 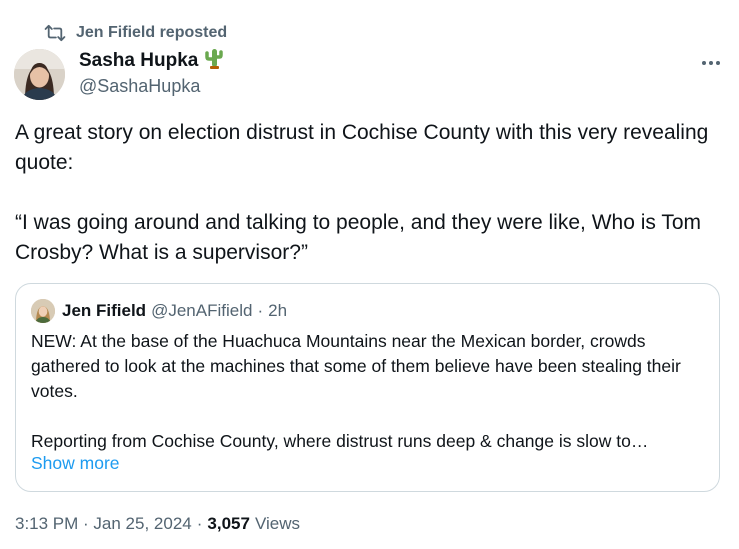 I want to click on quoted-post-header: Jen Fifield @JenAFifield · 2h, so click(x=159, y=311).